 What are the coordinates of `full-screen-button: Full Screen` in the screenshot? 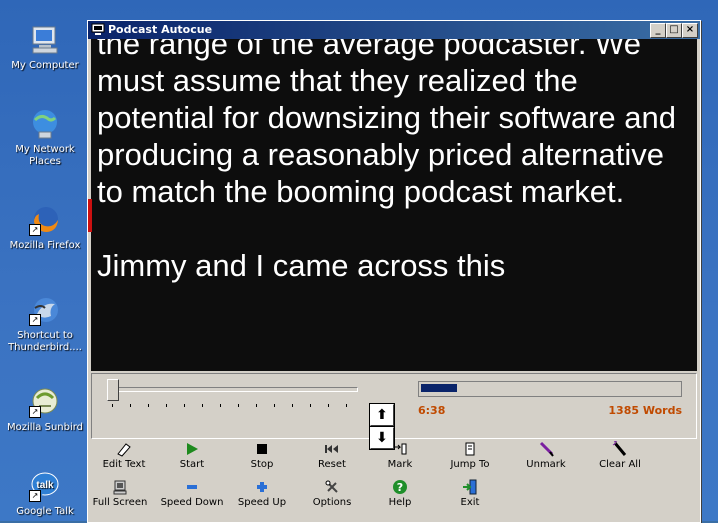 It's located at (120, 493).